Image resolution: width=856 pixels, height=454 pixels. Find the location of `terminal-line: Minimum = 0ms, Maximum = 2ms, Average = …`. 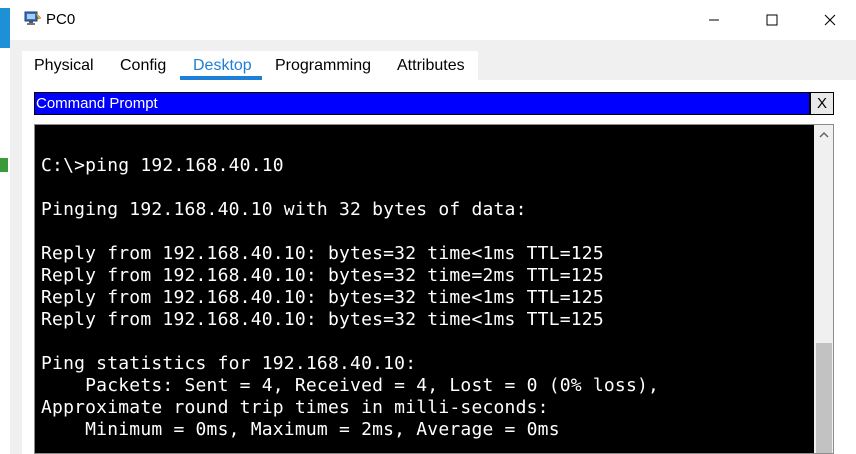

terminal-line: Minimum = 0ms, Maximum = 2ms, Average = … is located at coordinates (300, 429).